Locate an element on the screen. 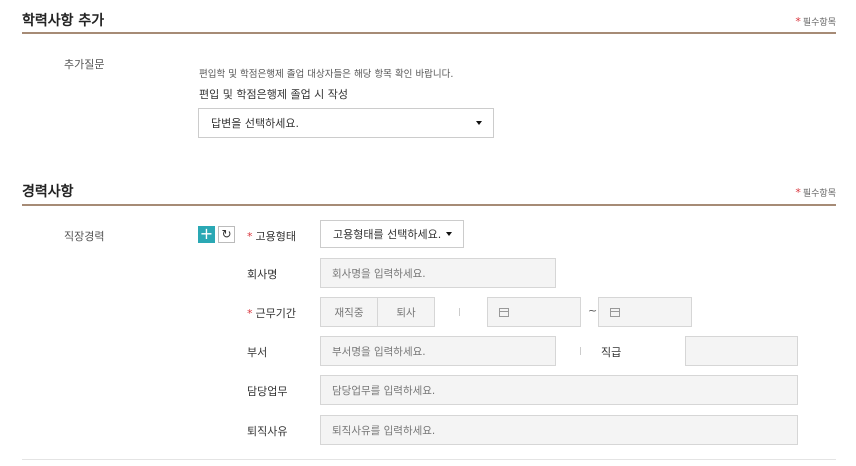 The height and width of the screenshot is (466, 856). career-required-note: * 필수항목 is located at coordinates (815, 192).